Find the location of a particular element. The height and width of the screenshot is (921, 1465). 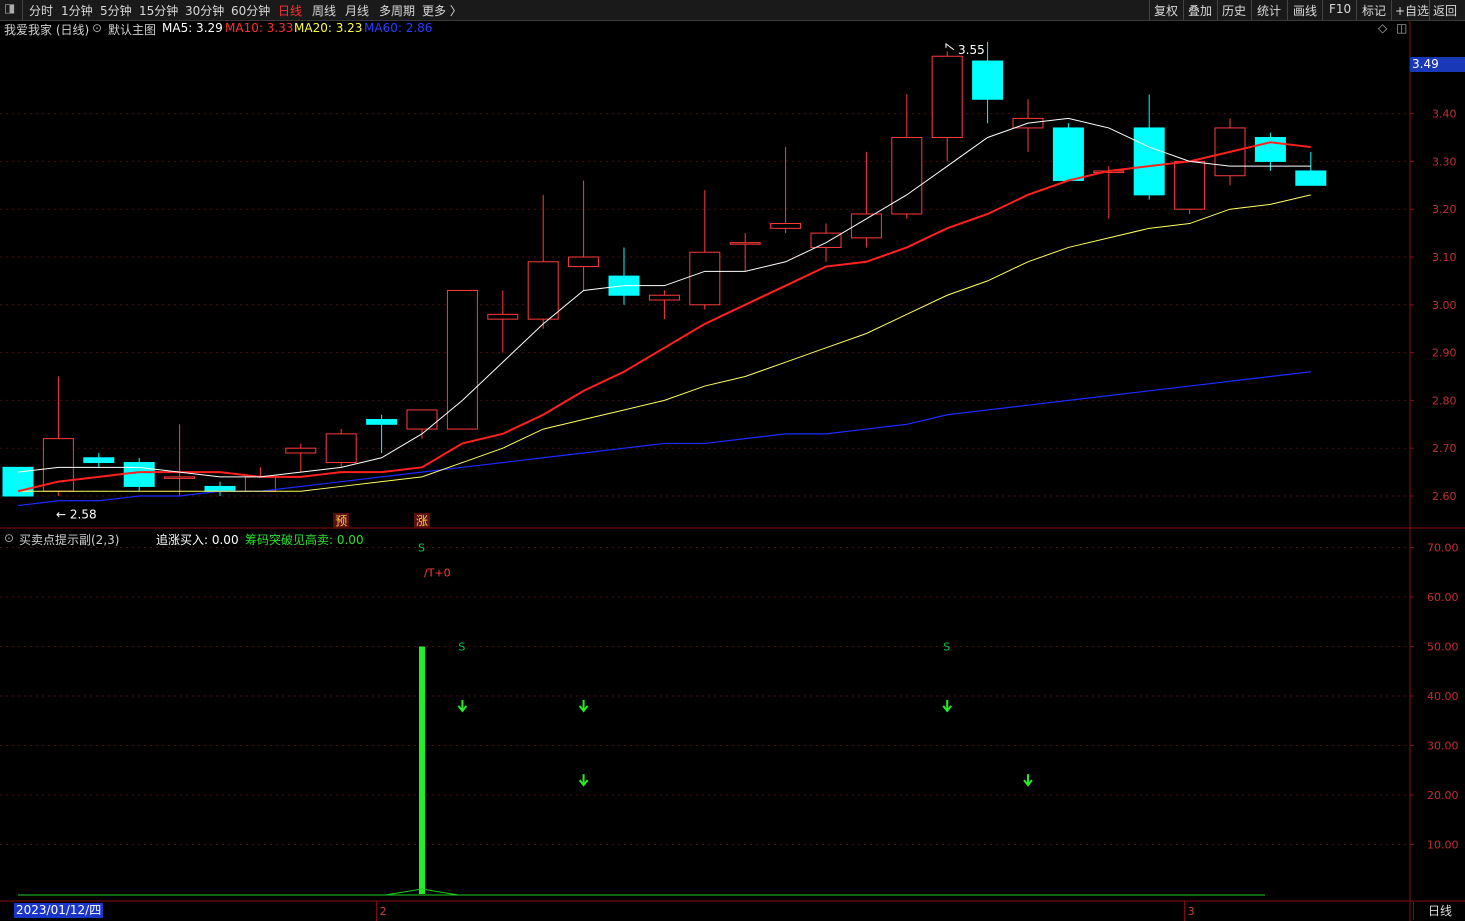

overlay-button: 叠加 is located at coordinates (1200, 10).